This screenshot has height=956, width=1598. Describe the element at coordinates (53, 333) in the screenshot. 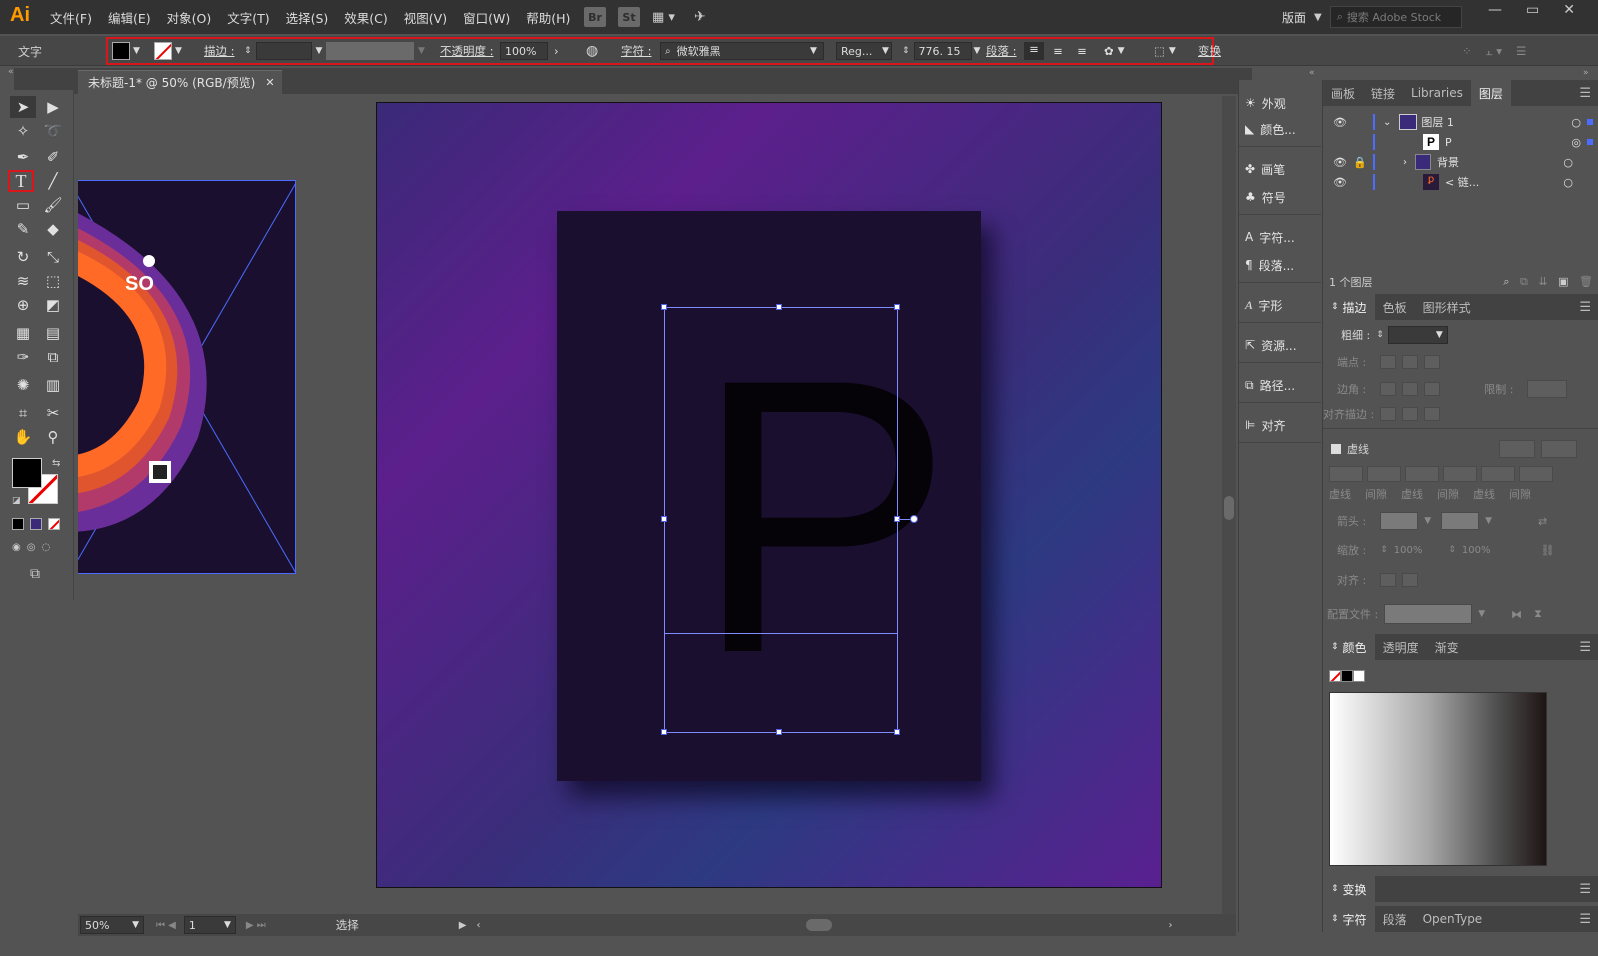

I see `gradient-tool-icon: ▤` at that location.